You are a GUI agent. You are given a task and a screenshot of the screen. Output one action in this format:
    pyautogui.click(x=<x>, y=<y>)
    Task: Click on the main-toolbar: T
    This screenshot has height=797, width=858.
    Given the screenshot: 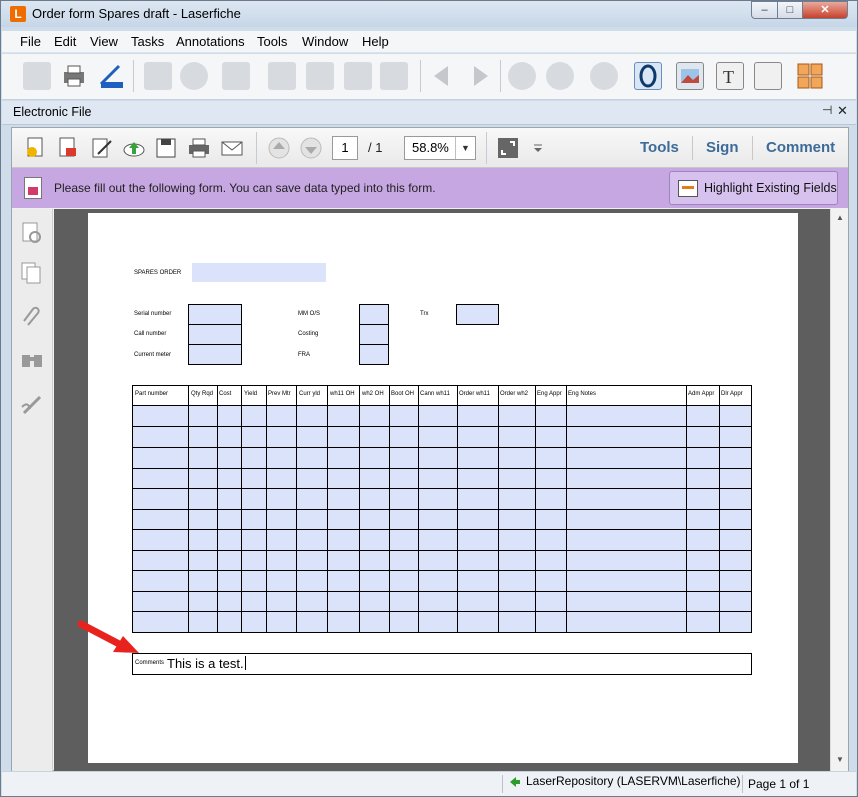 What is the action you would take?
    pyautogui.click(x=429, y=77)
    